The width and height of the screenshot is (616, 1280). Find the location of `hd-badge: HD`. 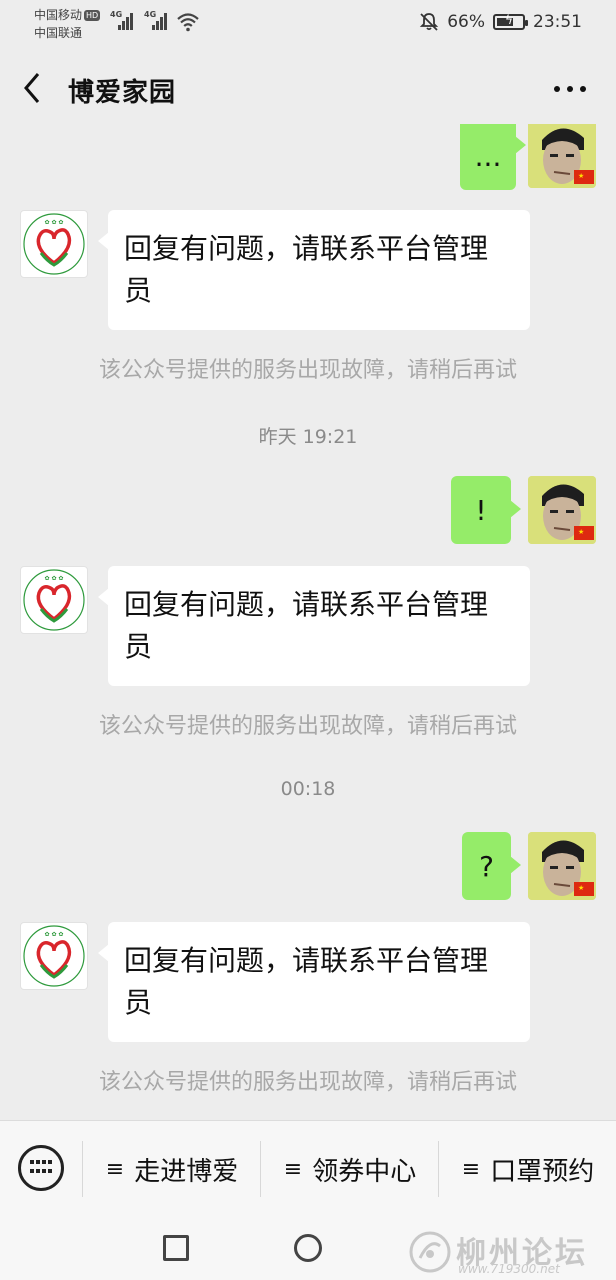

hd-badge: HD is located at coordinates (92, 15).